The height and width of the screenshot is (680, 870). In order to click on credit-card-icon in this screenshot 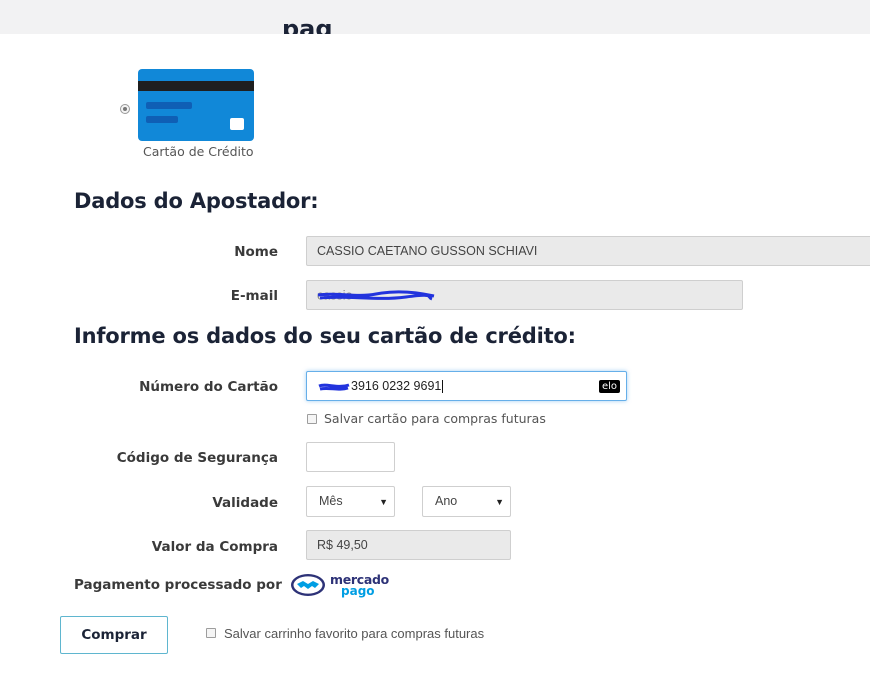, I will do `click(196, 105)`.